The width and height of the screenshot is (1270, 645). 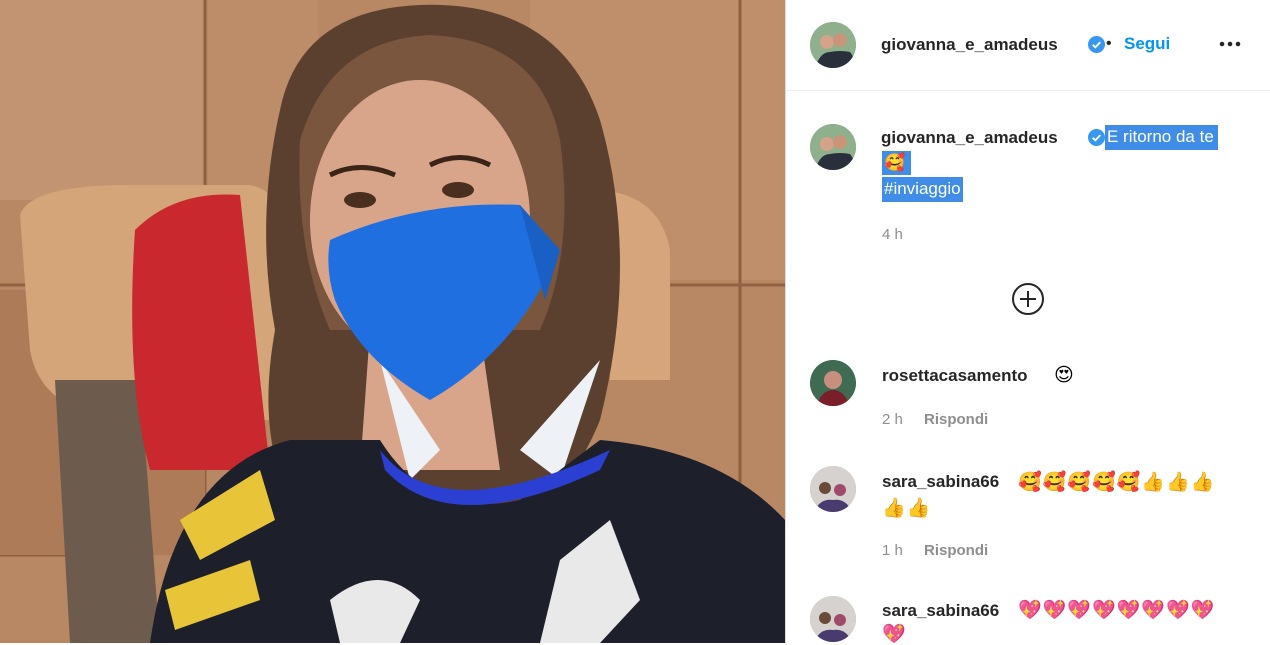 I want to click on comment-text: 💖💖💖💖💖💖💖💖, so click(x=1117, y=610).